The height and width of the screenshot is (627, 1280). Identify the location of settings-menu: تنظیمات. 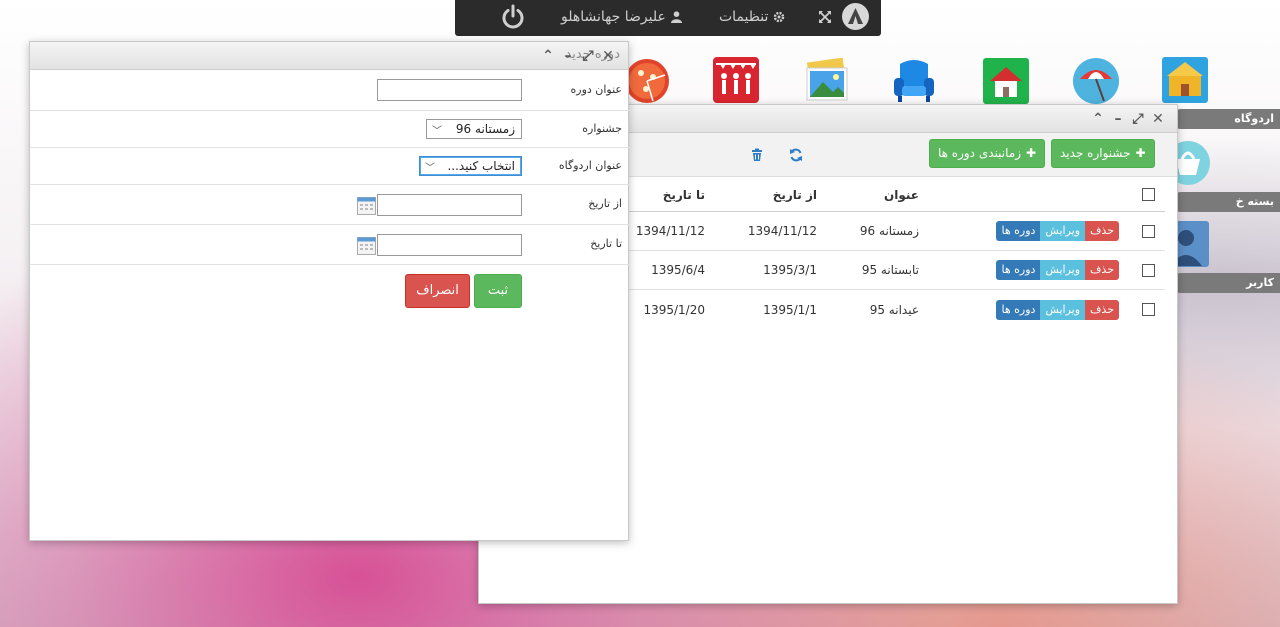
(752, 17).